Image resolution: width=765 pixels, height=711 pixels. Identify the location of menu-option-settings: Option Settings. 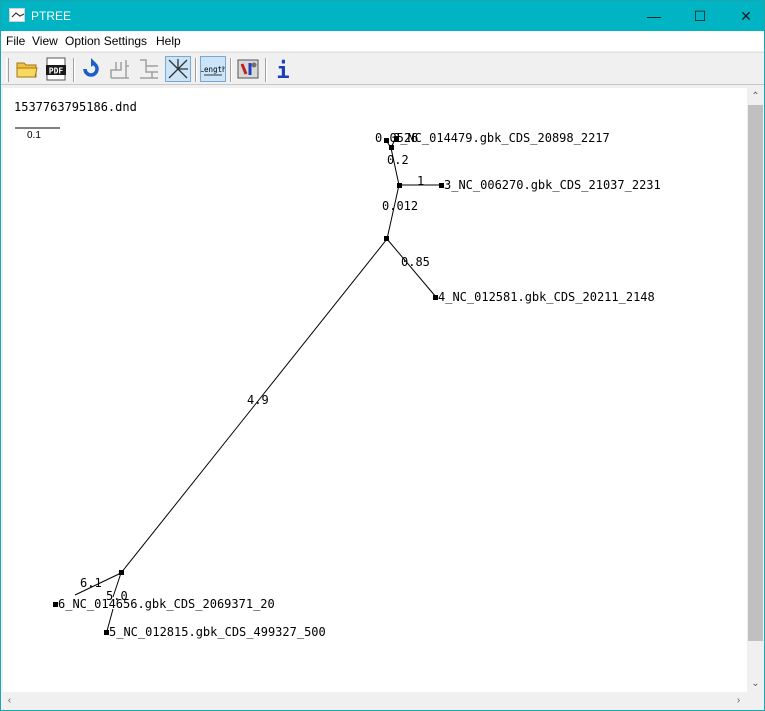
(106, 41).